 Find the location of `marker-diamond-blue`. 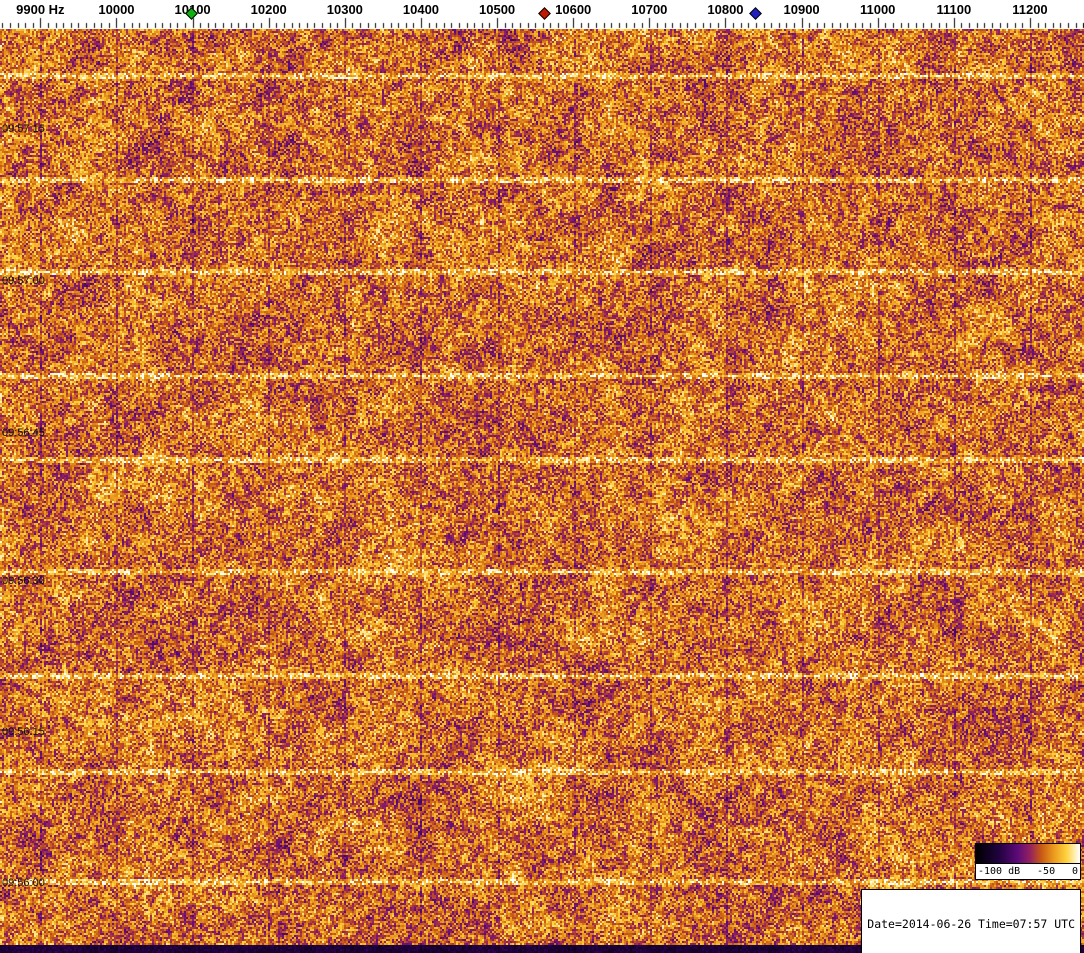

marker-diamond-blue is located at coordinates (756, 13).